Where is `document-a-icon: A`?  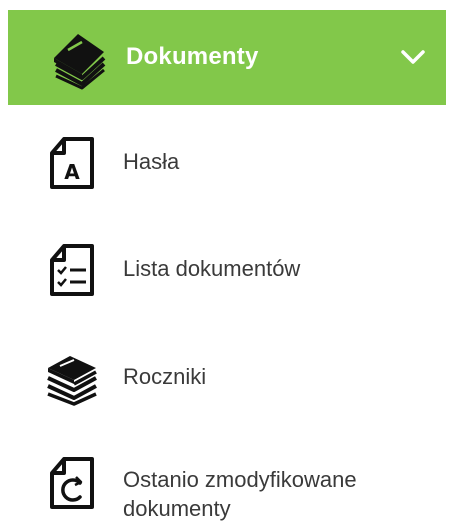 document-a-icon: A is located at coordinates (72, 163).